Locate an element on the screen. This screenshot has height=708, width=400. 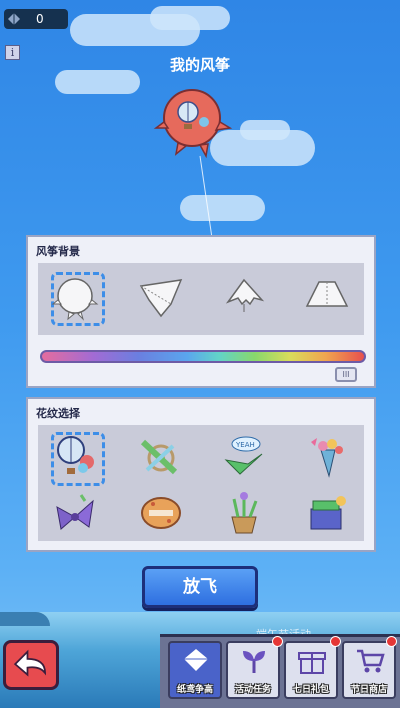
coin-counter: 0 is located at coordinates (36, 19).